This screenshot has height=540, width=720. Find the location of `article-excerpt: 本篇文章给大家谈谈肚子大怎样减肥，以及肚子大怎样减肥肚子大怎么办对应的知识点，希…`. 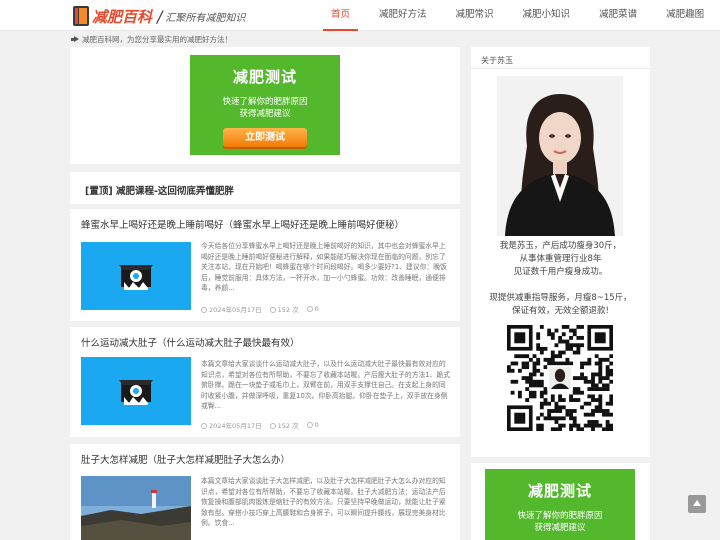

article-excerpt: 本篇文章给大家谈谈肚子大怎样减肥，以及肚子大怎样减肥肚子大怎么办对应的知识点，希… is located at coordinates (323, 502).